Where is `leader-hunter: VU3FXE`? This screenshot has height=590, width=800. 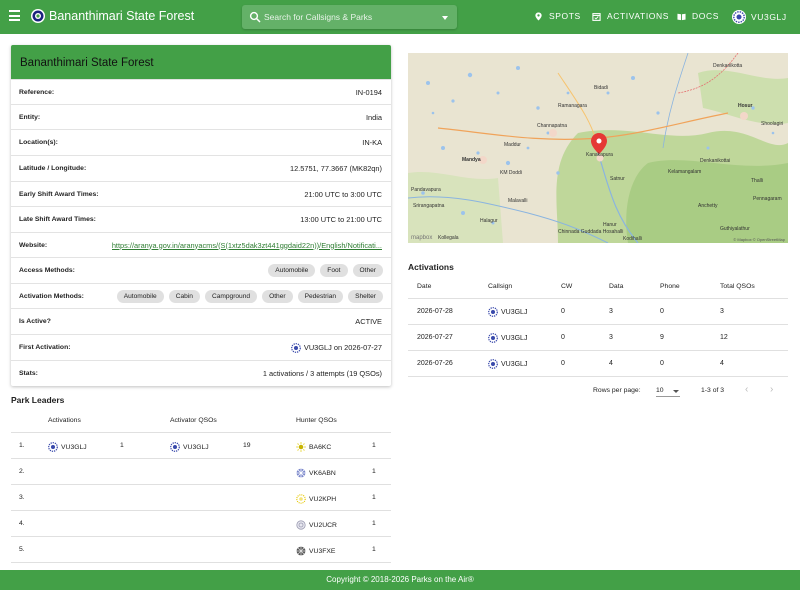
leader-hunter: VU3FXE is located at coordinates (315, 551).